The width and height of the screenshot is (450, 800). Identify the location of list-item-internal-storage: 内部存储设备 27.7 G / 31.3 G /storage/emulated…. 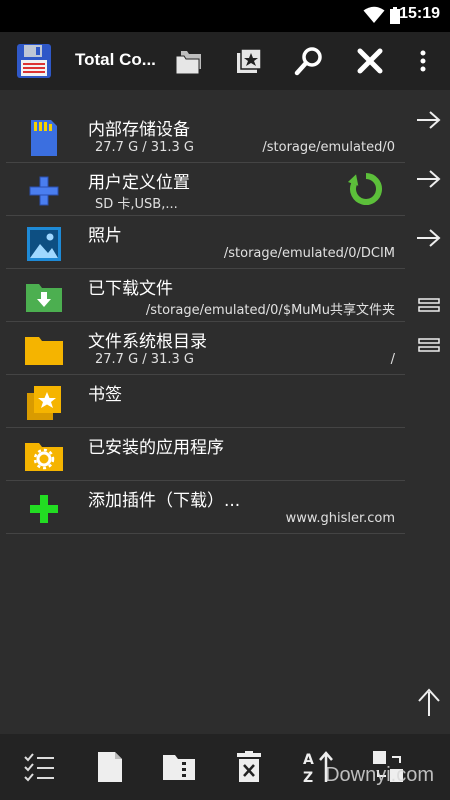
(205, 136).